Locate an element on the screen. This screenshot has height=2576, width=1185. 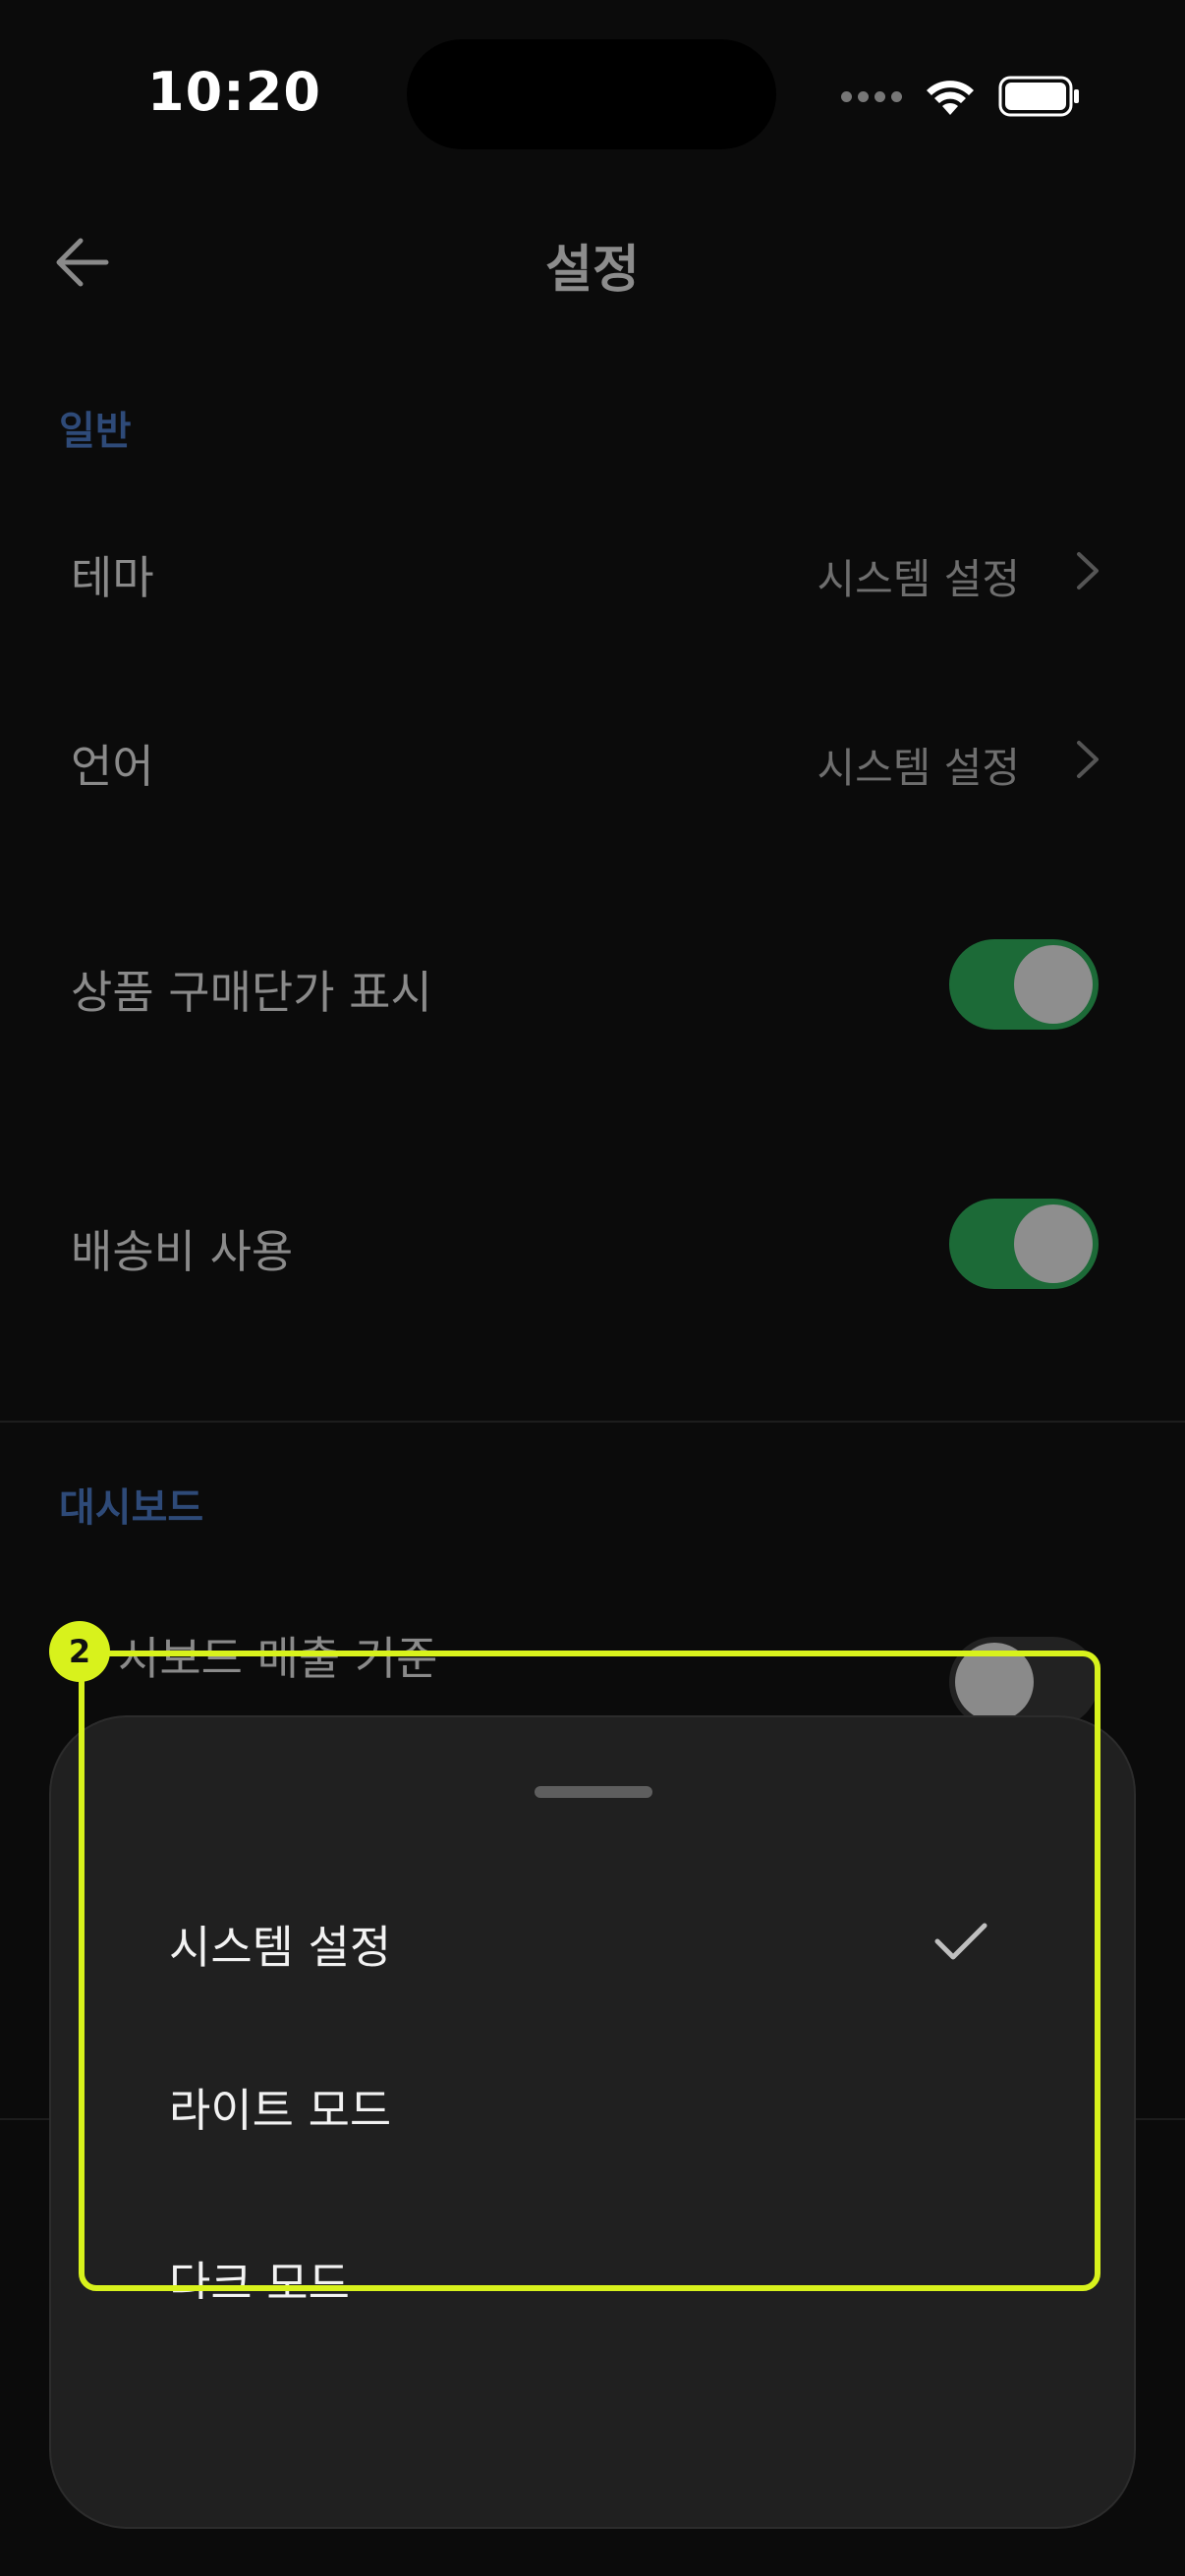
section-divider is located at coordinates (592, 1422).